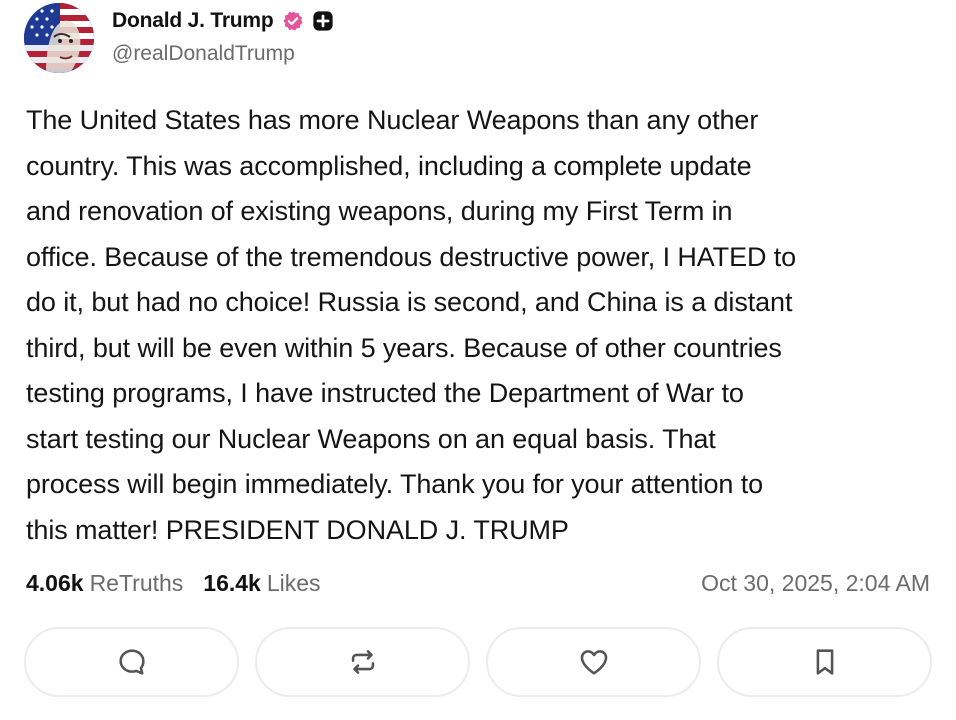 The image size is (956, 720). I want to click on retruth-icon, so click(362, 662).